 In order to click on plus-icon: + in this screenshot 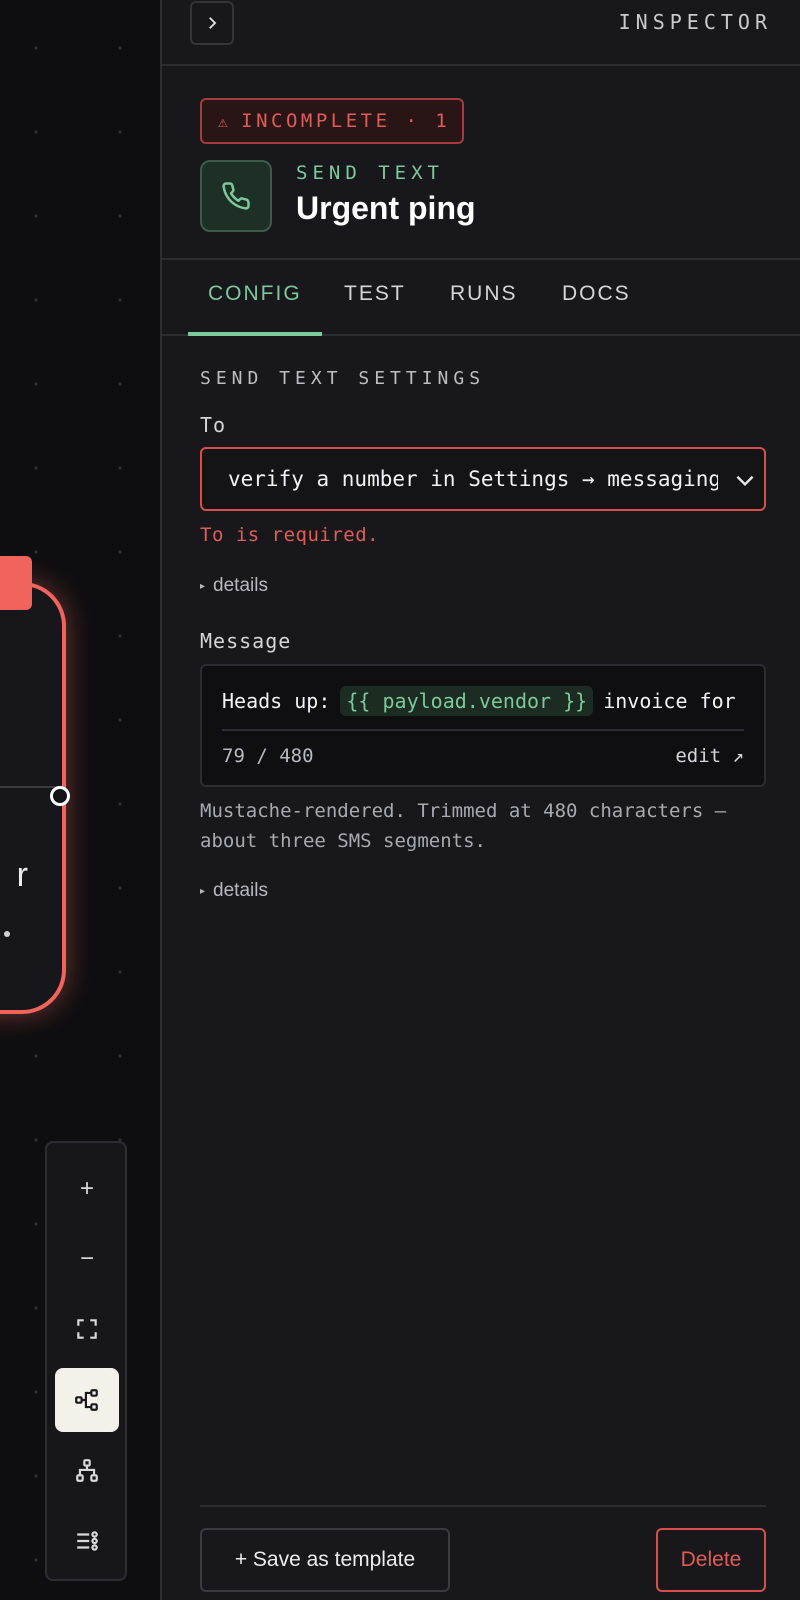, I will do `click(86, 1188)`.